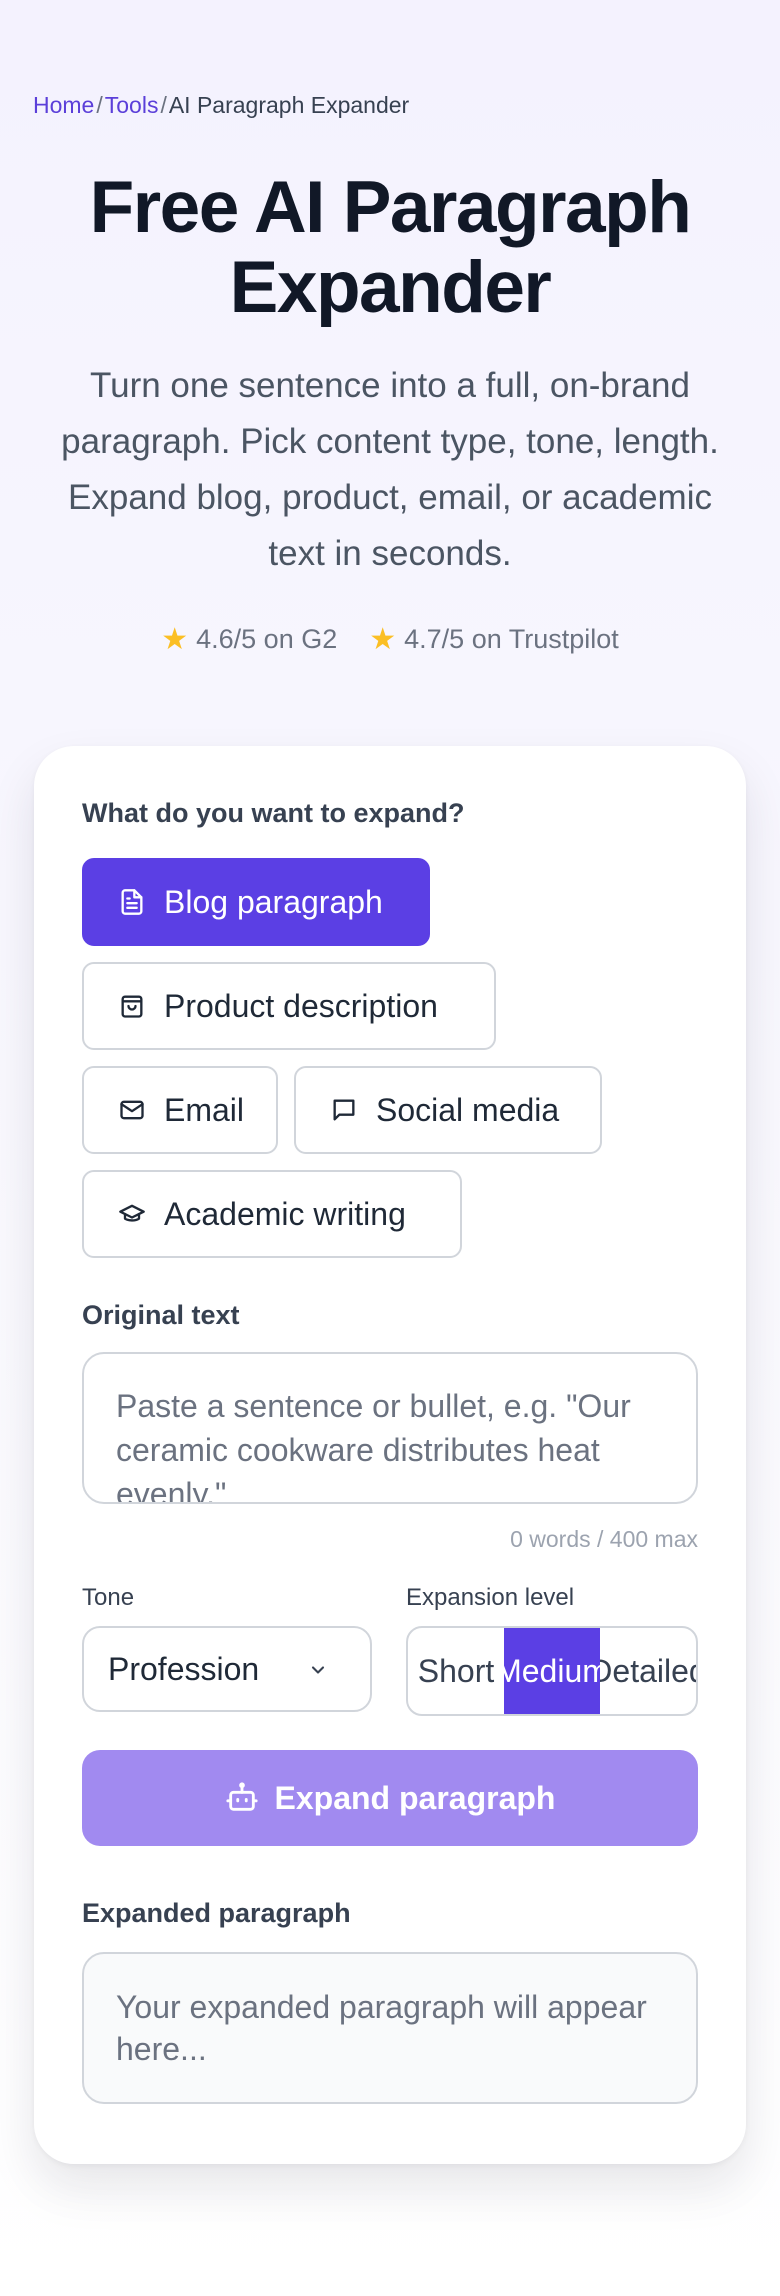 The height and width of the screenshot is (2296, 780). I want to click on content-type-label: What do you want to expand?, so click(273, 813).